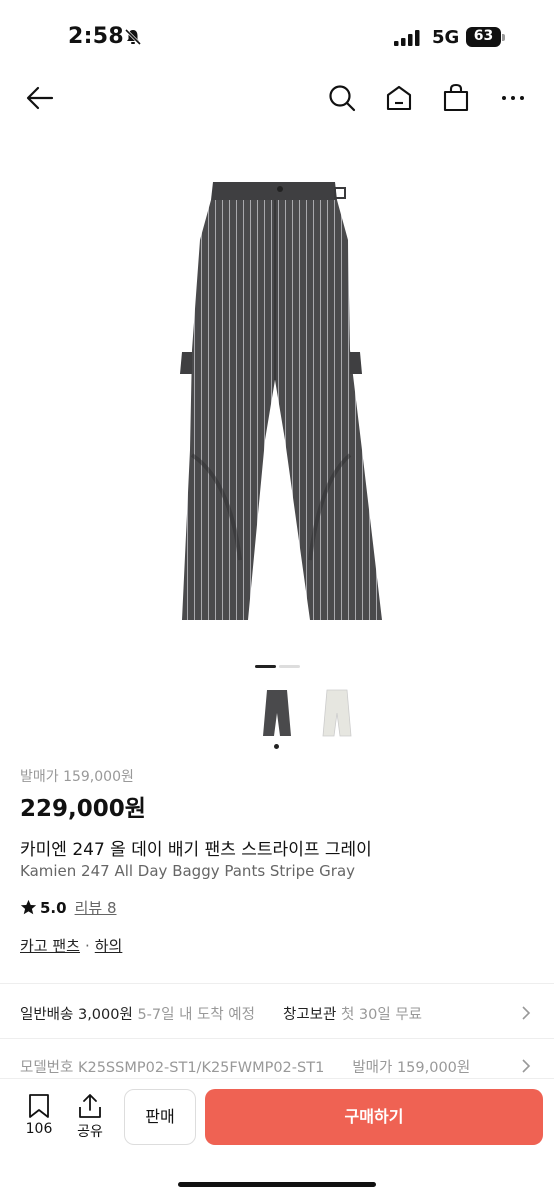  What do you see at coordinates (446, 37) in the screenshot?
I see `network-type: 5G` at bounding box center [446, 37].